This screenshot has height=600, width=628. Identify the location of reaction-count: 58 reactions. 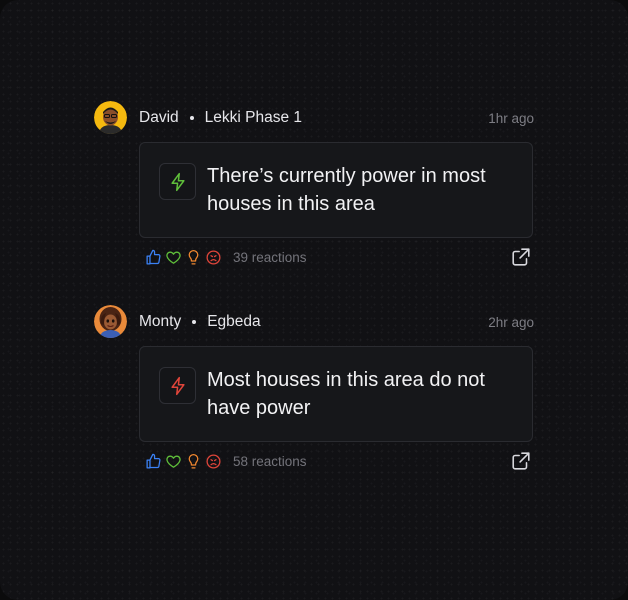
(270, 461).